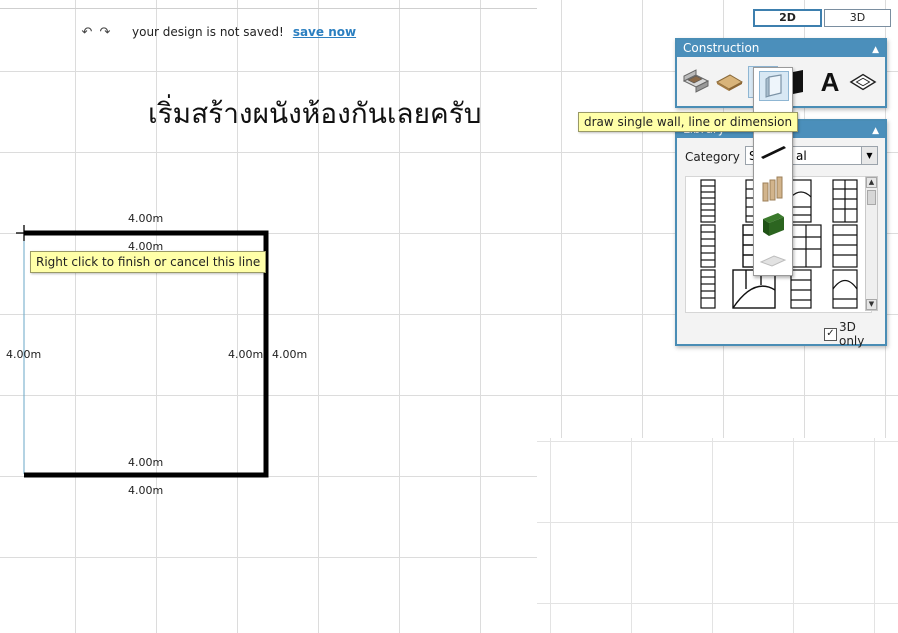 This screenshot has height=633, width=898. What do you see at coordinates (712, 157) in the screenshot?
I see `category-label: Category` at bounding box center [712, 157].